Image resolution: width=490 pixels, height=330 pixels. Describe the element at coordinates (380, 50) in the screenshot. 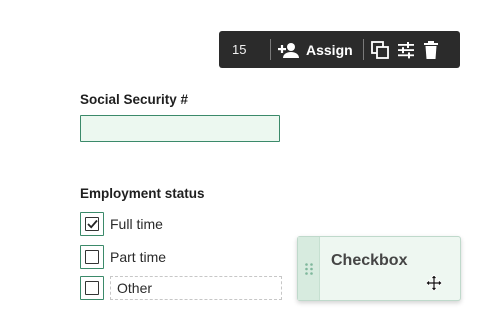

I see `duplicate-icon` at that location.